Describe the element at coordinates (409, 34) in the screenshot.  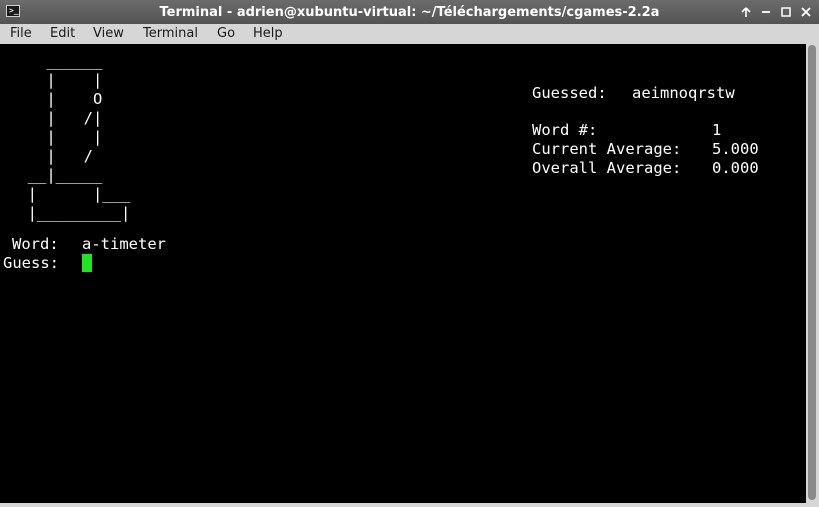
I see `menu-bar: File Edit View Terminal Go Help` at that location.